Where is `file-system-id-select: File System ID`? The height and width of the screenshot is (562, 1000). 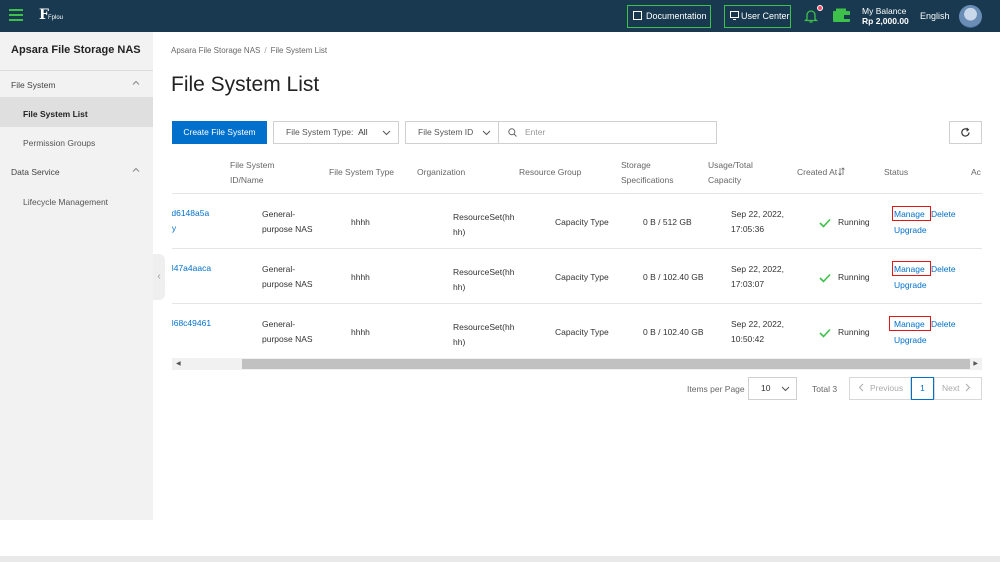
file-system-id-select: File System ID is located at coordinates (452, 132).